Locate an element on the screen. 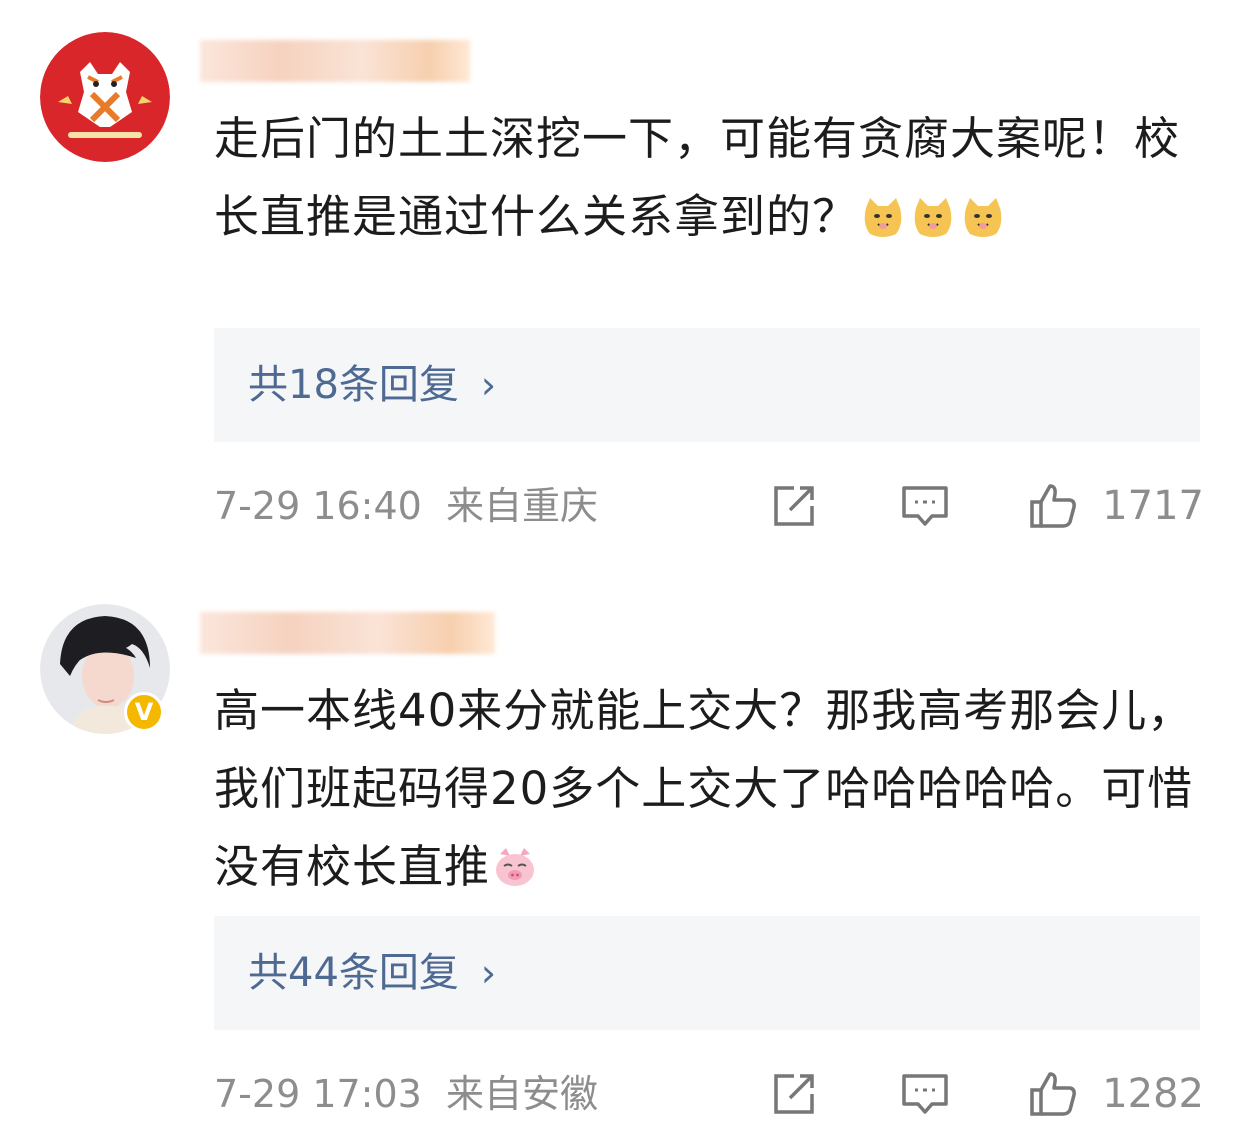 The width and height of the screenshot is (1236, 1140). tiger-avatar-icon is located at coordinates (105, 97).